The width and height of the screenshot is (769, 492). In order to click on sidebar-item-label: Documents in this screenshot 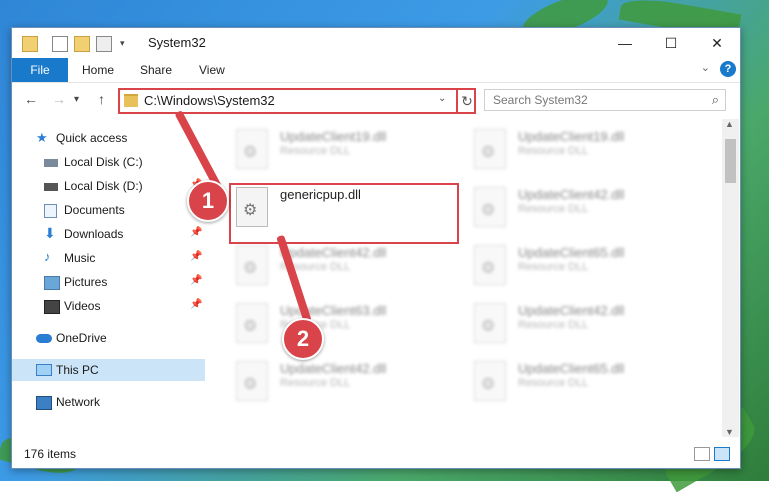, I will do `click(94, 210)`.